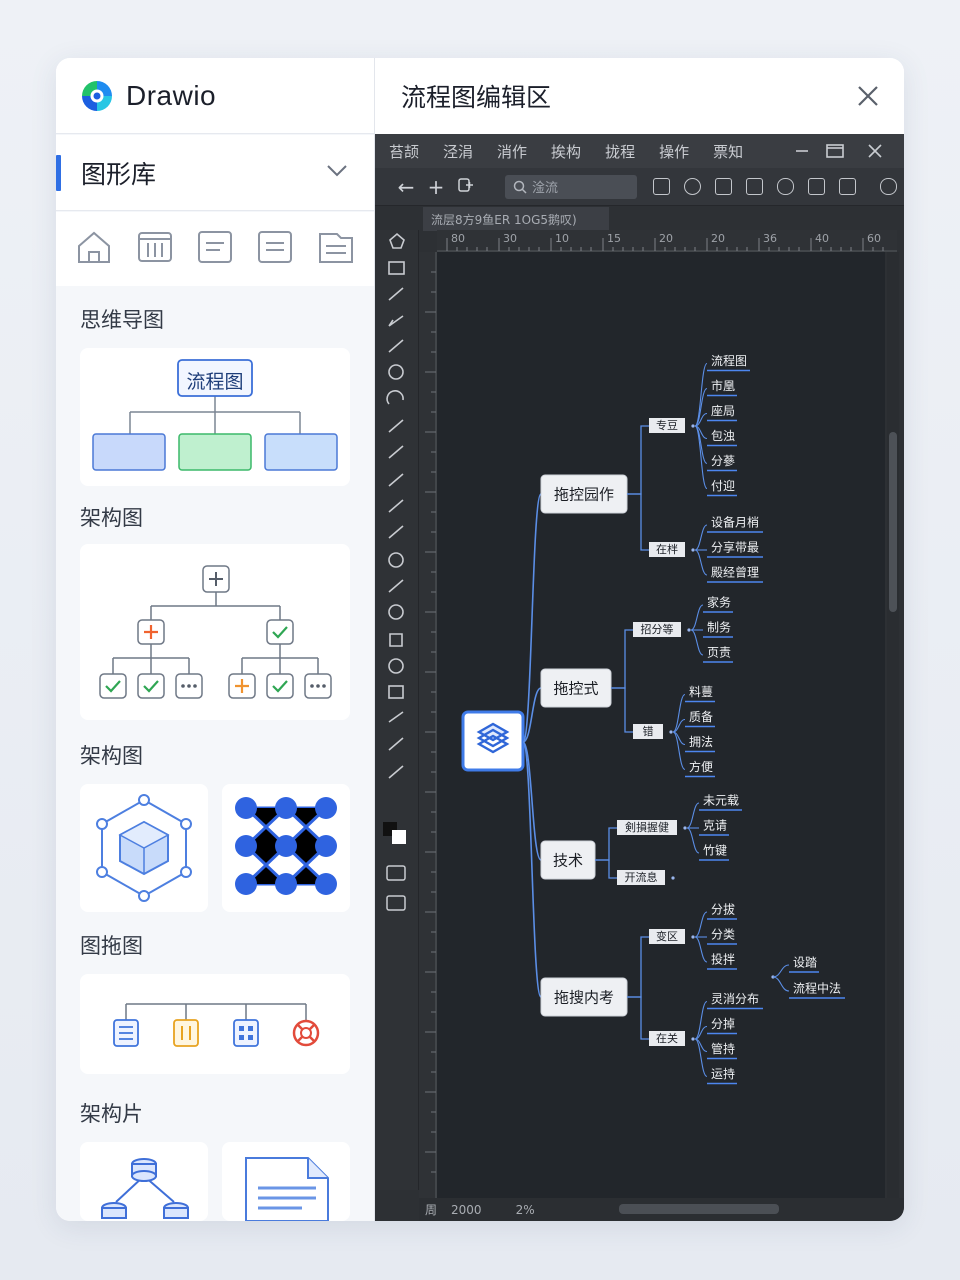 Image resolution: width=960 pixels, height=1280 pixels. I want to click on home-icon, so click(94, 249).